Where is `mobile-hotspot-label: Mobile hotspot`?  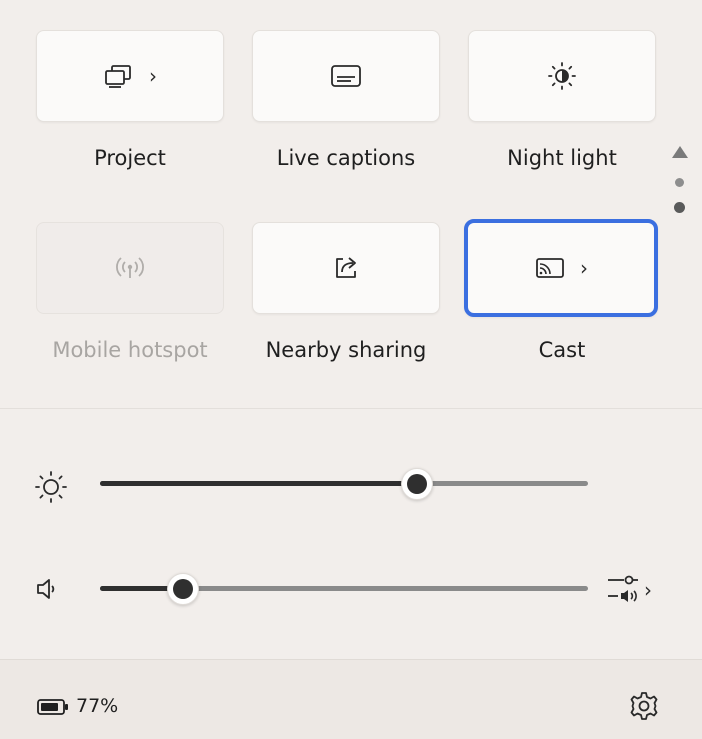 mobile-hotspot-label: Mobile hotspot is located at coordinates (130, 350).